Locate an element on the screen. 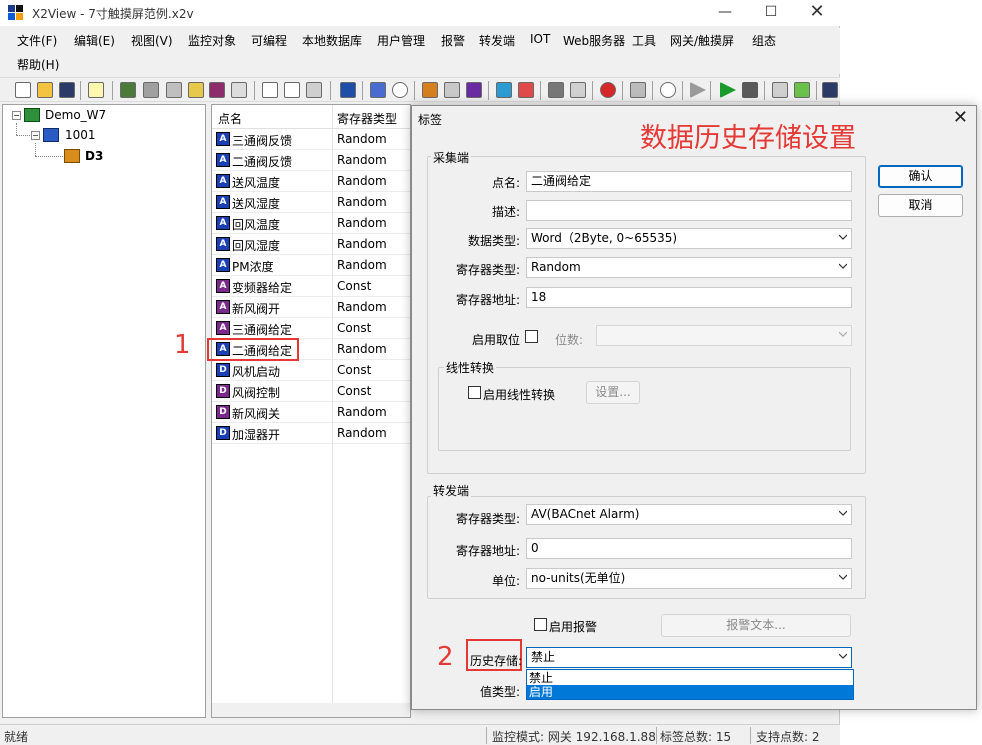  table-row: A 三通阀反馈 Random is located at coordinates (311, 139).